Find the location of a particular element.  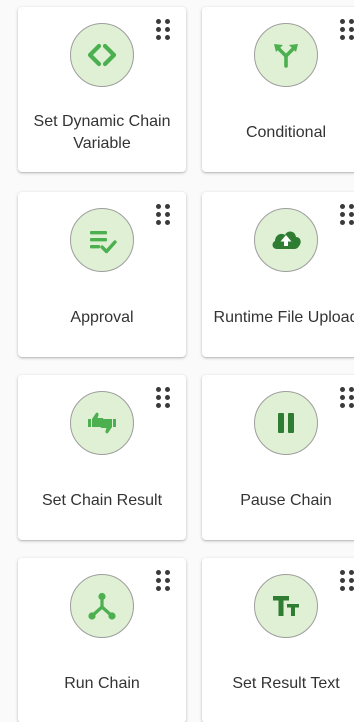

card-label: Set Chain Result is located at coordinates (102, 500).